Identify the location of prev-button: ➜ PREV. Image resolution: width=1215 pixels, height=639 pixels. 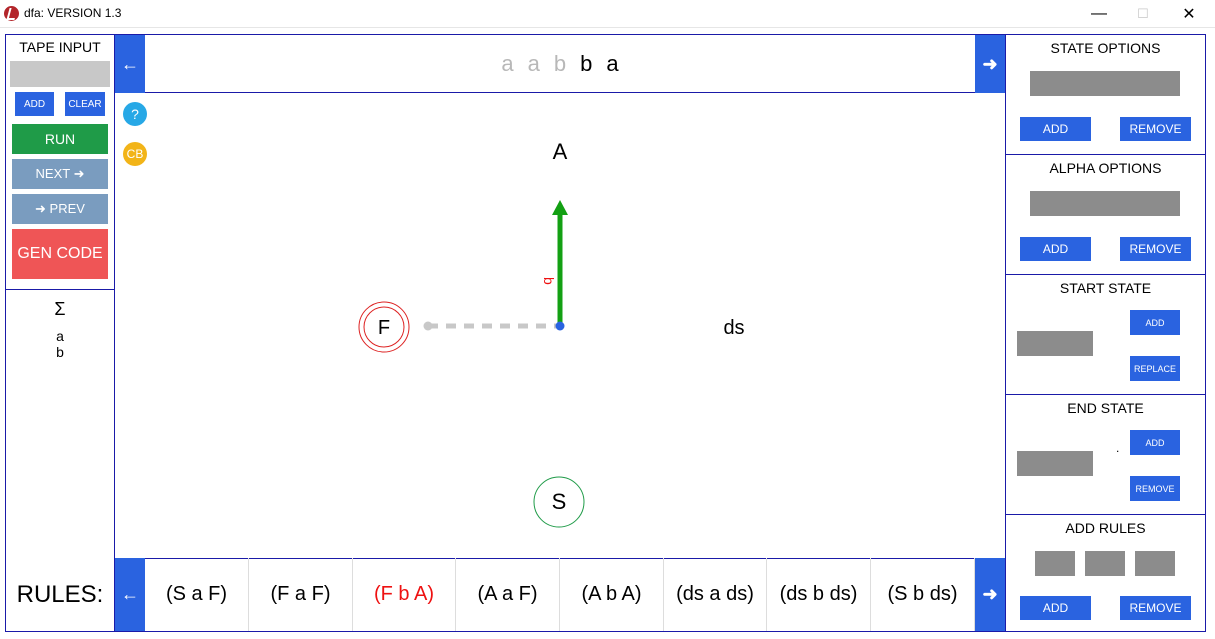
(60, 209).